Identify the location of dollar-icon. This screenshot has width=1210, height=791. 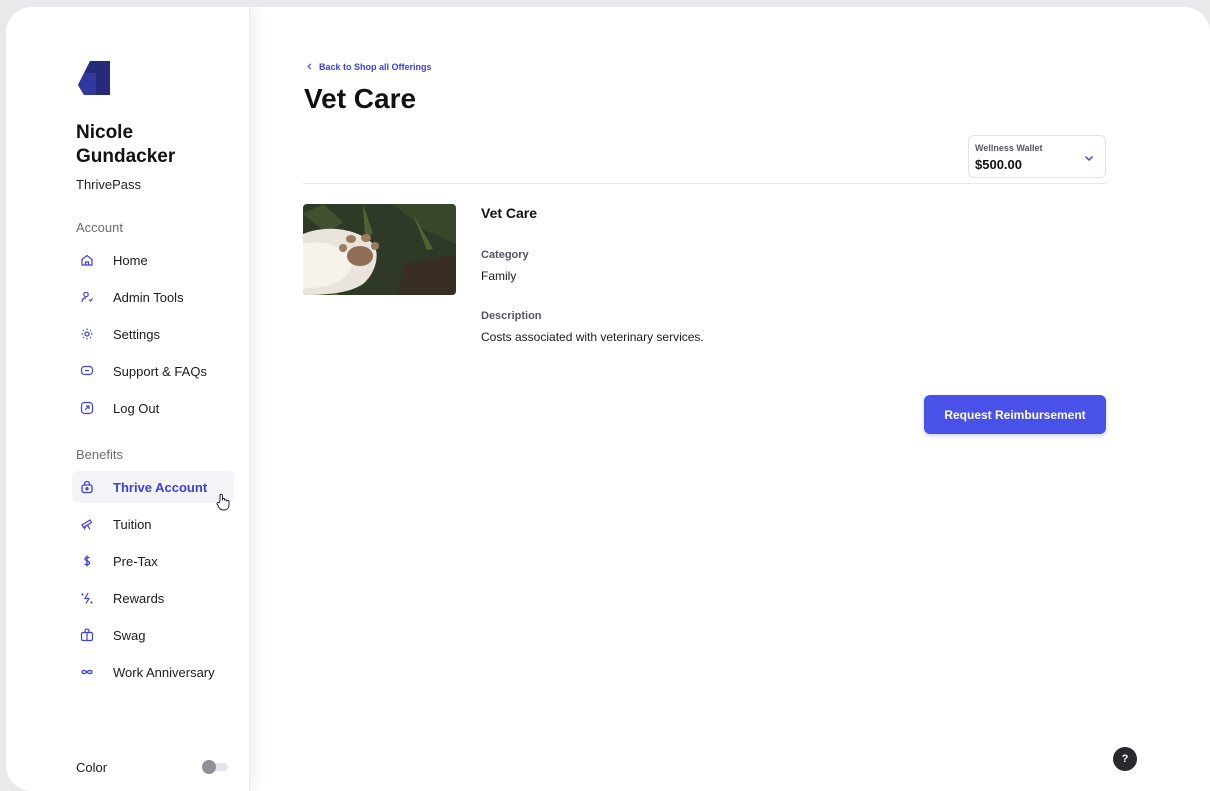
(87, 561).